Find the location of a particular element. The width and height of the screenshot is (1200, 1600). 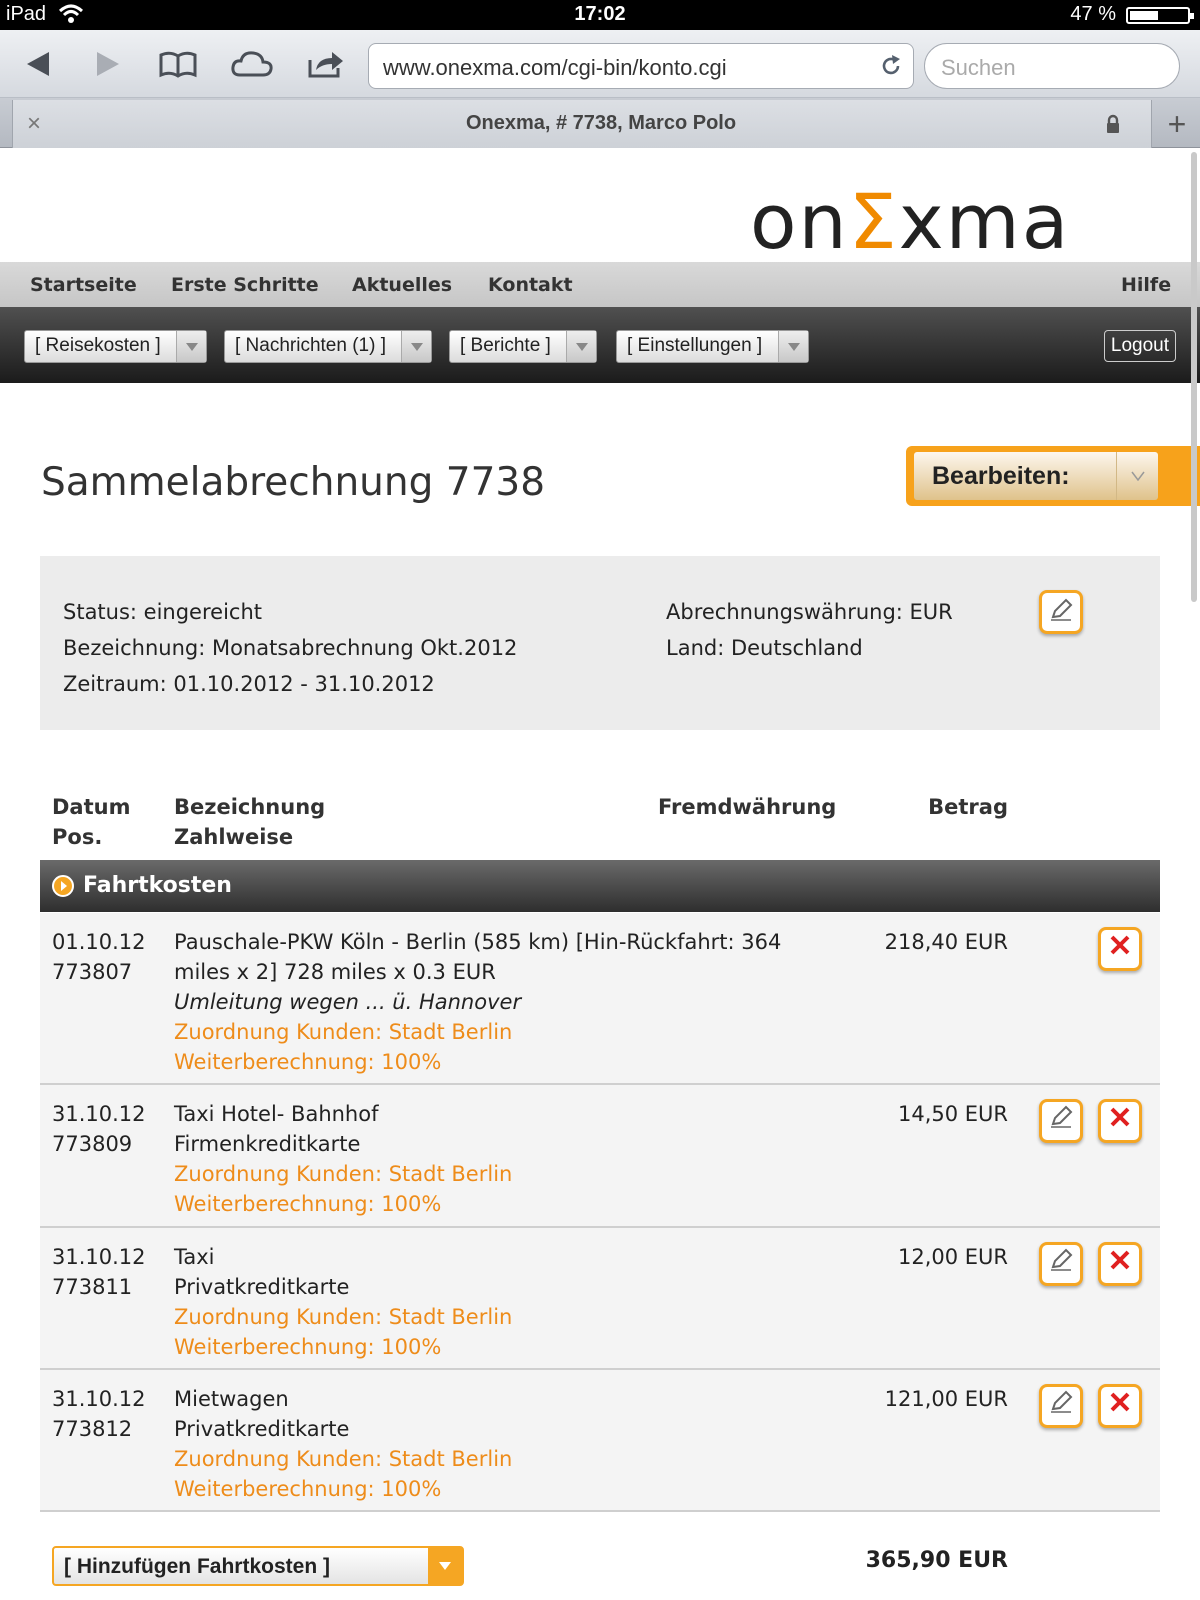

nav-hilfe: Hilfe is located at coordinates (1146, 285).